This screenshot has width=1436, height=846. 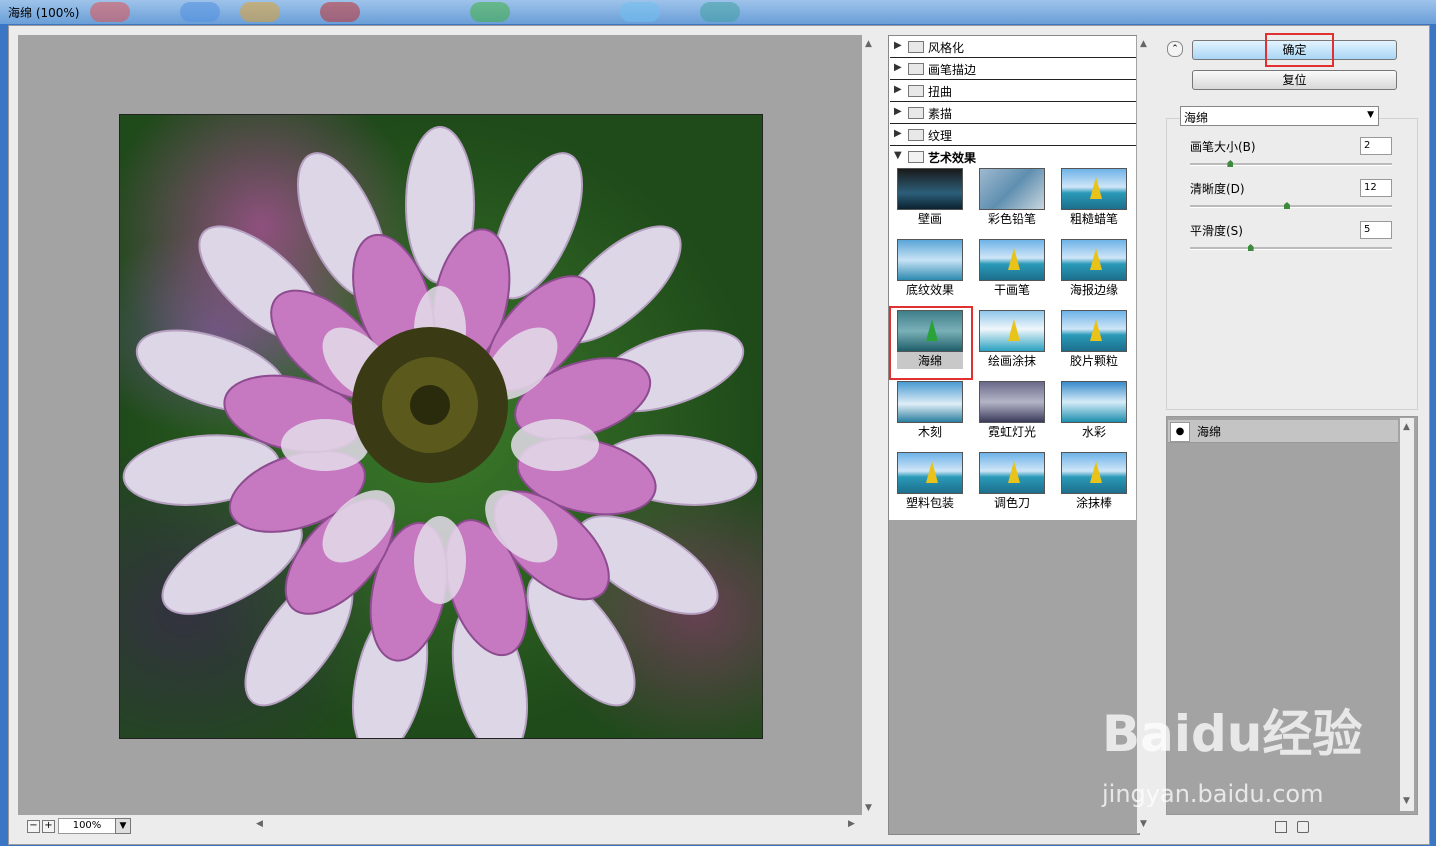 What do you see at coordinates (1180, 432) in the screenshot?
I see `eye-icon: ●` at bounding box center [1180, 432].